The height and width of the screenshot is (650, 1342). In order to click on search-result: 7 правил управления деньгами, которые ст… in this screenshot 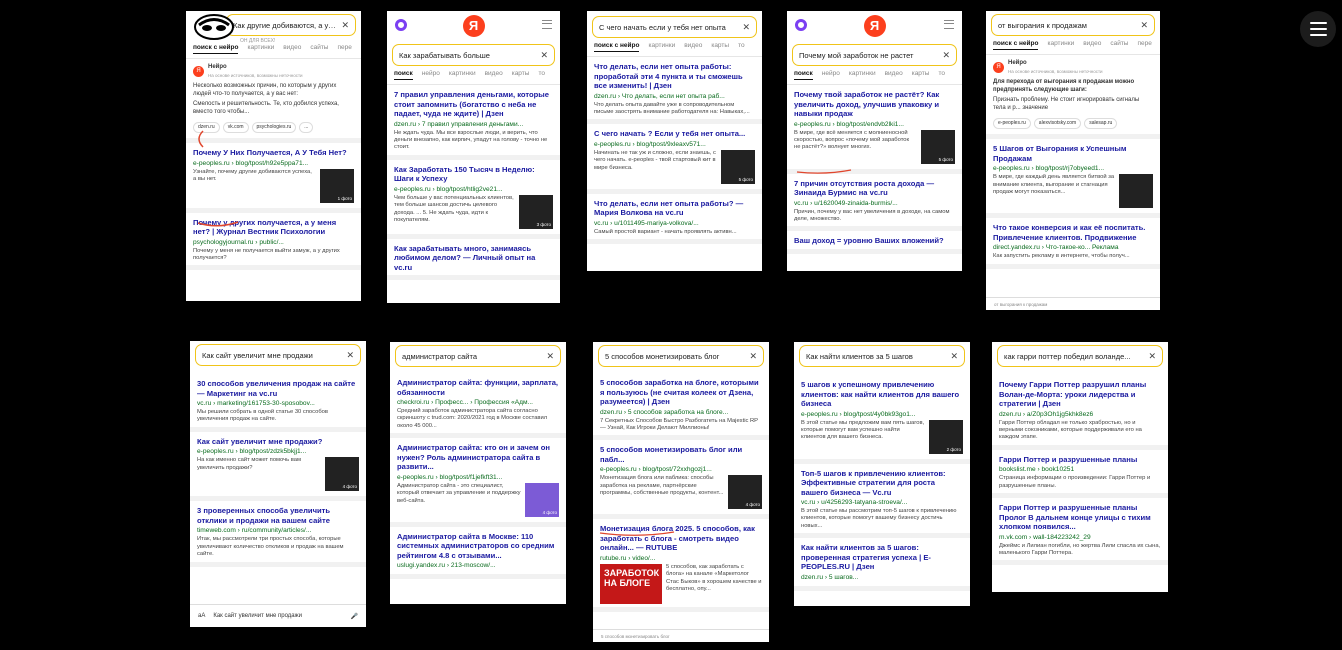, I will do `click(473, 122)`.